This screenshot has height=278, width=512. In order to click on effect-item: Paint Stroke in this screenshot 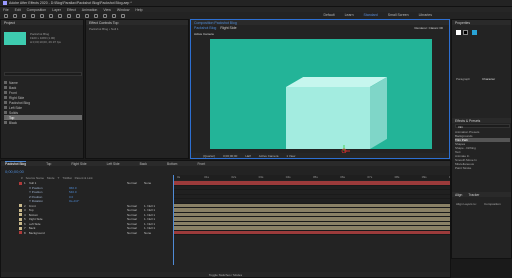, I will do `click(482, 168)`.